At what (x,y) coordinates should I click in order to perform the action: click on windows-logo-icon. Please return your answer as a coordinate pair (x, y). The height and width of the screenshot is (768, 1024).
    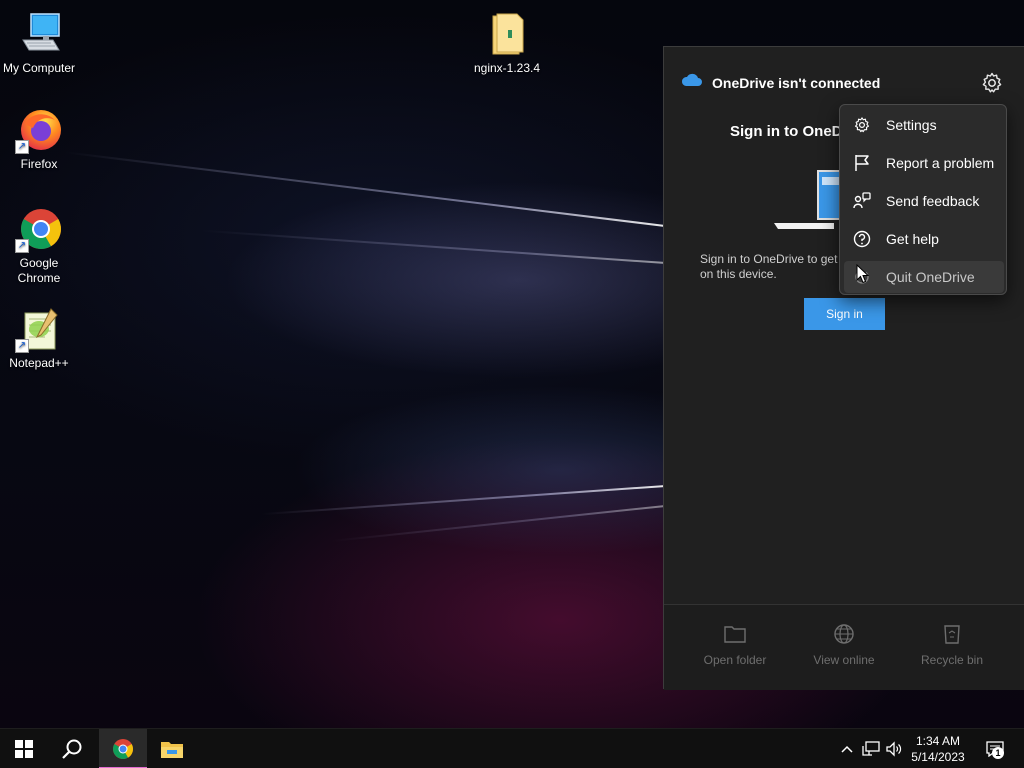
    Looking at the image, I should click on (24, 749).